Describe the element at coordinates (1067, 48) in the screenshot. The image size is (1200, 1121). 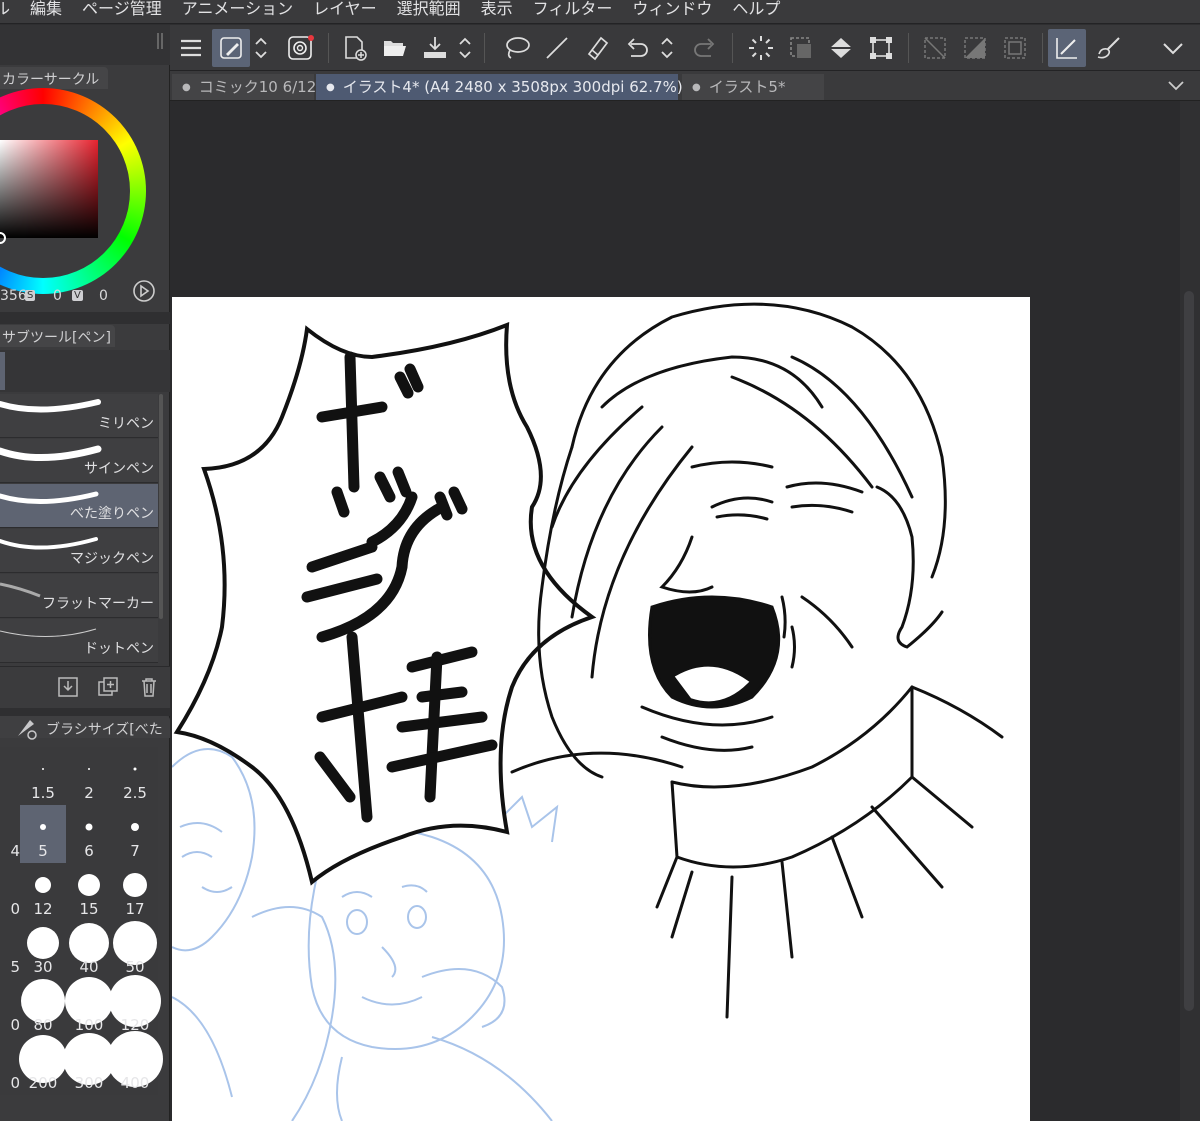
I see `pen-pressure-button` at that location.